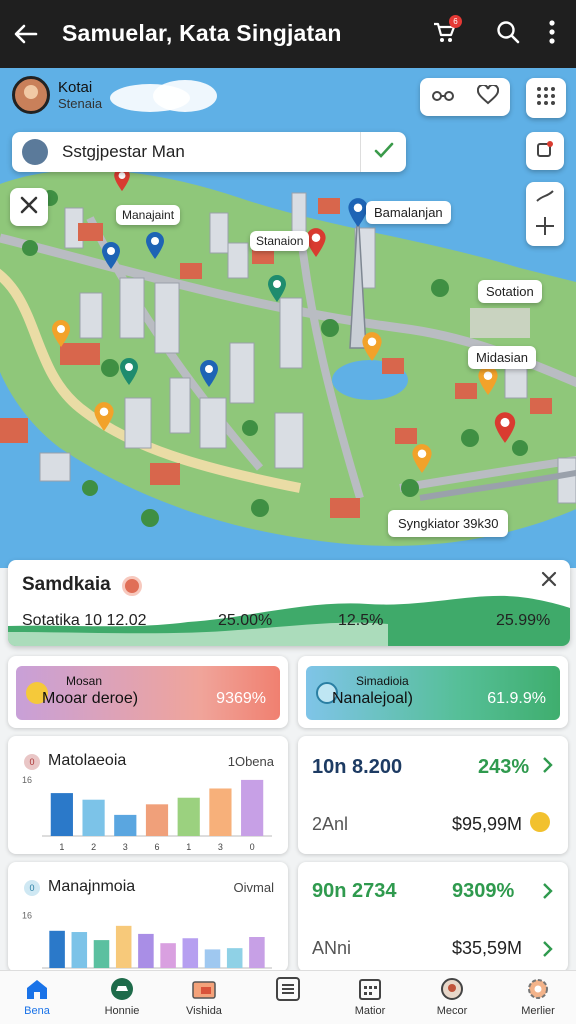 Image resolution: width=576 pixels, height=1024 pixels. Describe the element at coordinates (538, 1011) in the screenshot. I see `nav-label: Merlier` at that location.